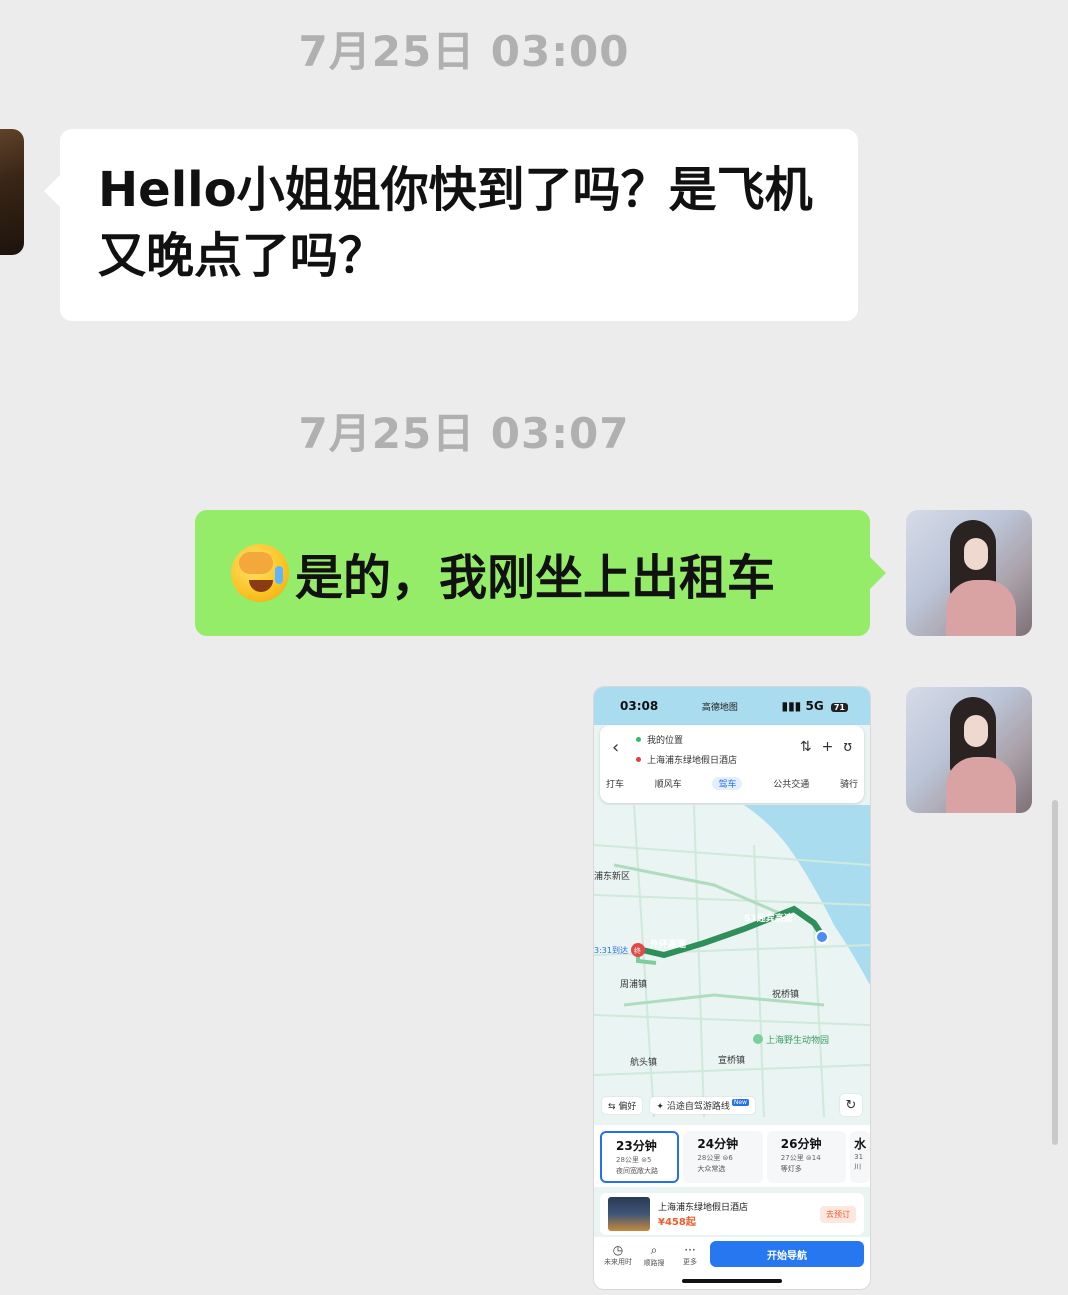  I want to click on timestamp: 7月25日 03:00, so click(464, 51).